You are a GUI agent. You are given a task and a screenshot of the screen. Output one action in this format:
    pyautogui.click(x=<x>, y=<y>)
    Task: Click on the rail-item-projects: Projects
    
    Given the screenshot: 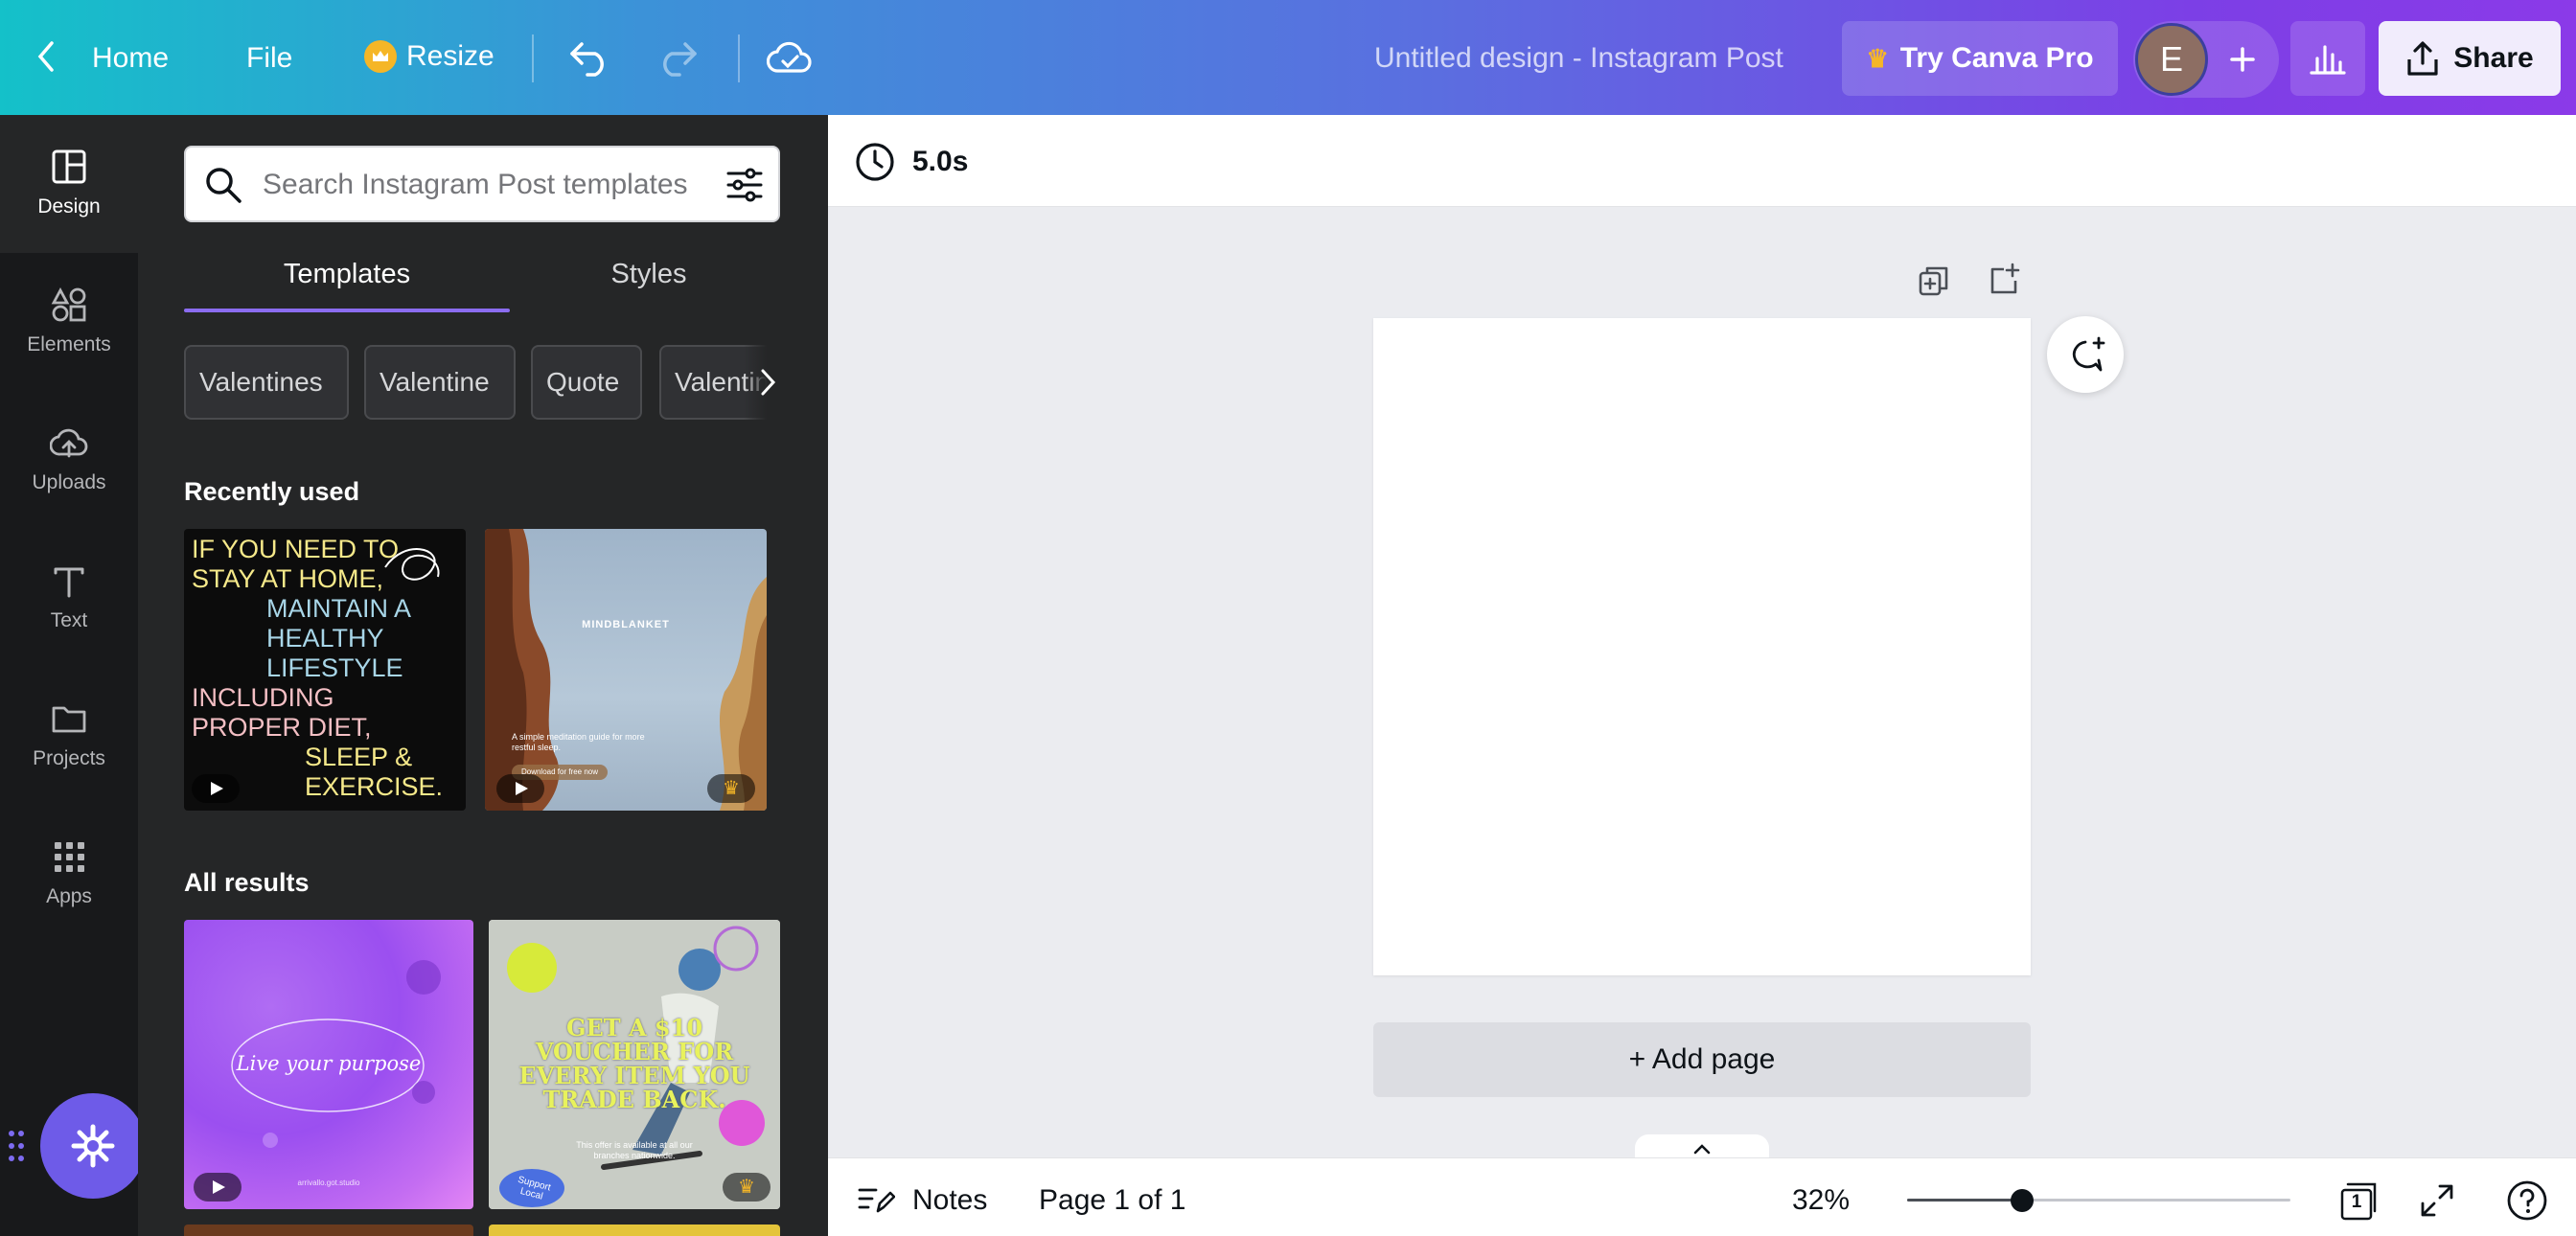 What is the action you would take?
    pyautogui.click(x=69, y=736)
    